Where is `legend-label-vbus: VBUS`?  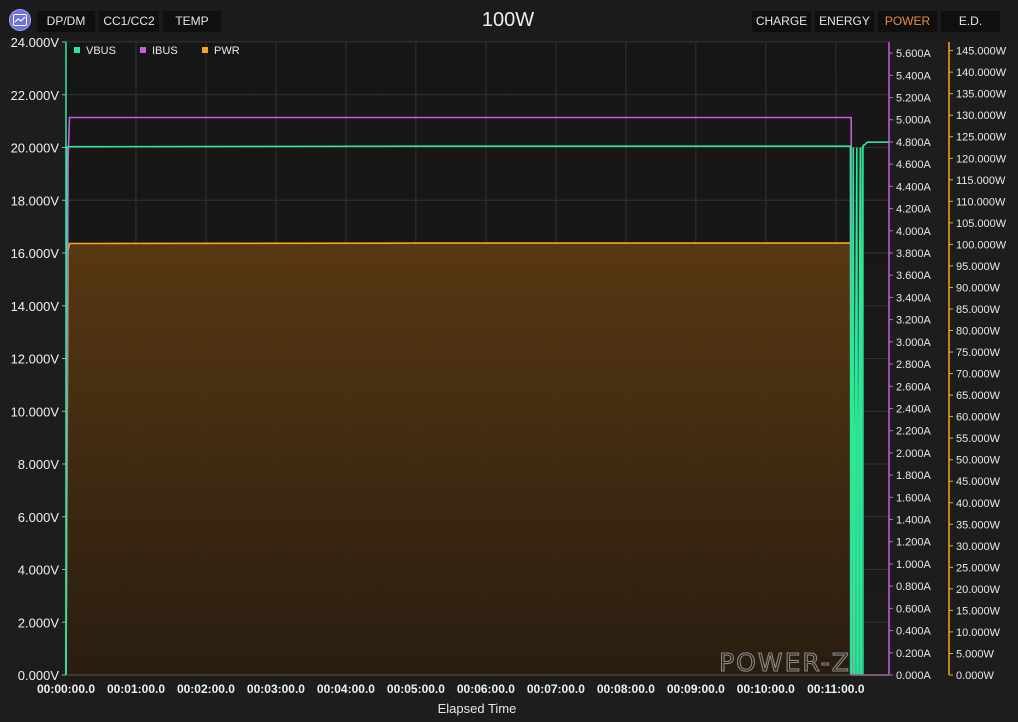
legend-label-vbus: VBUS is located at coordinates (101, 51).